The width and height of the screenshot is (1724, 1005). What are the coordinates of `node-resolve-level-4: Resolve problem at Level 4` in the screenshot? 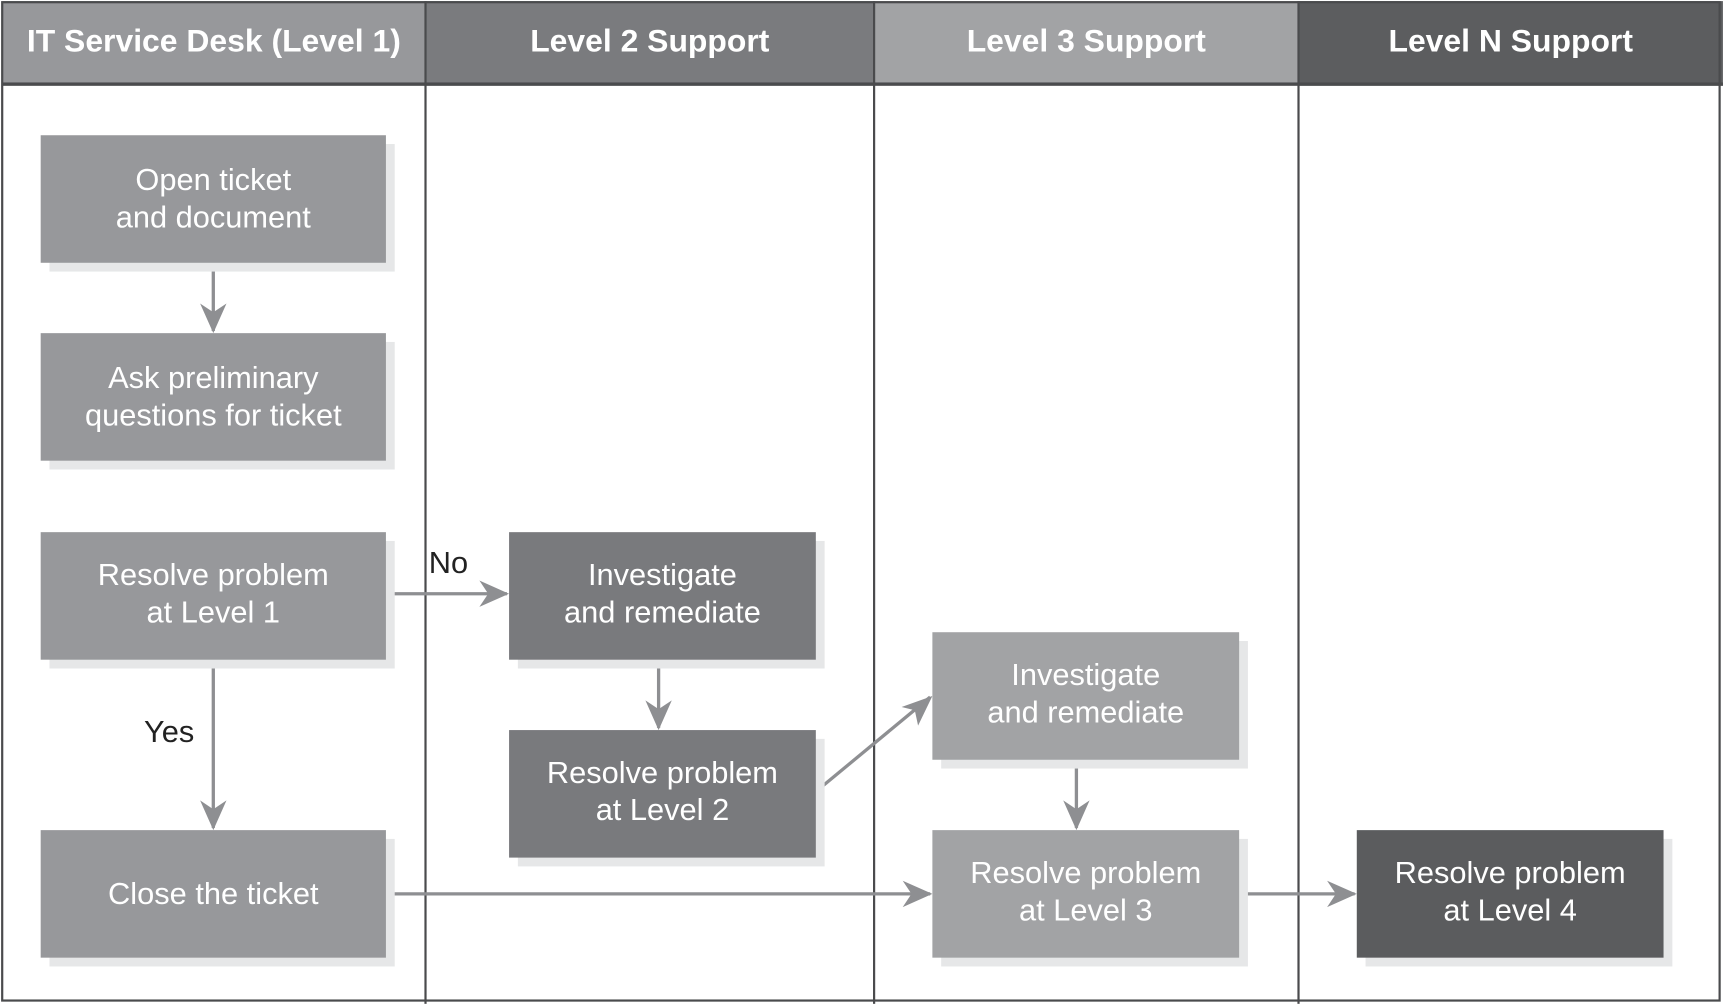 It's located at (1510, 894).